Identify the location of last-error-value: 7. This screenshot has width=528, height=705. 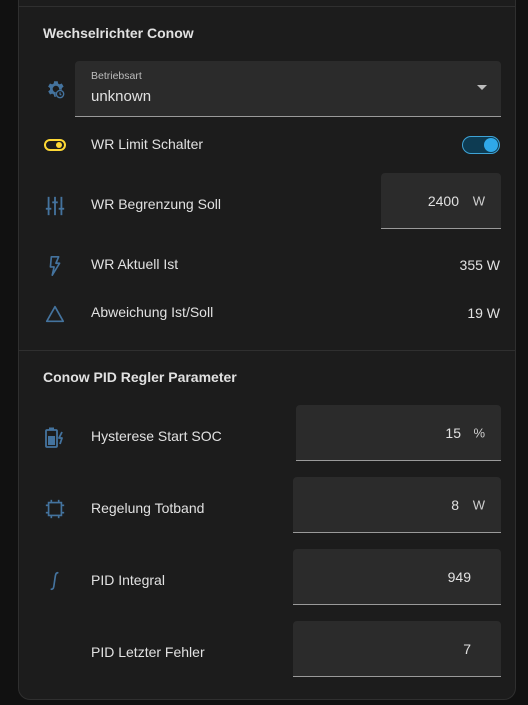
(467, 648).